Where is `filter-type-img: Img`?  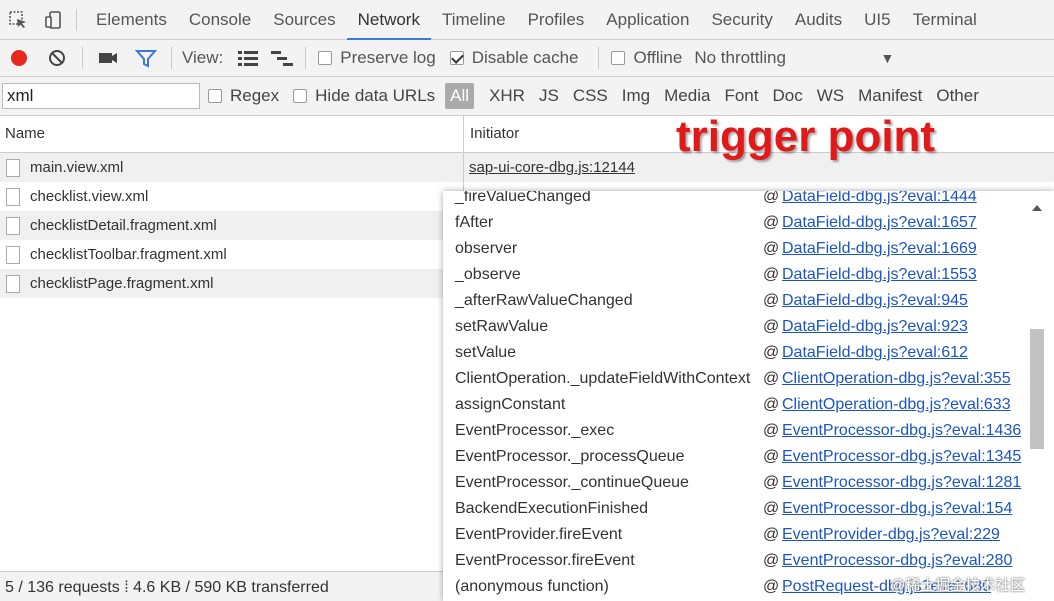
filter-type-img: Img is located at coordinates (636, 96).